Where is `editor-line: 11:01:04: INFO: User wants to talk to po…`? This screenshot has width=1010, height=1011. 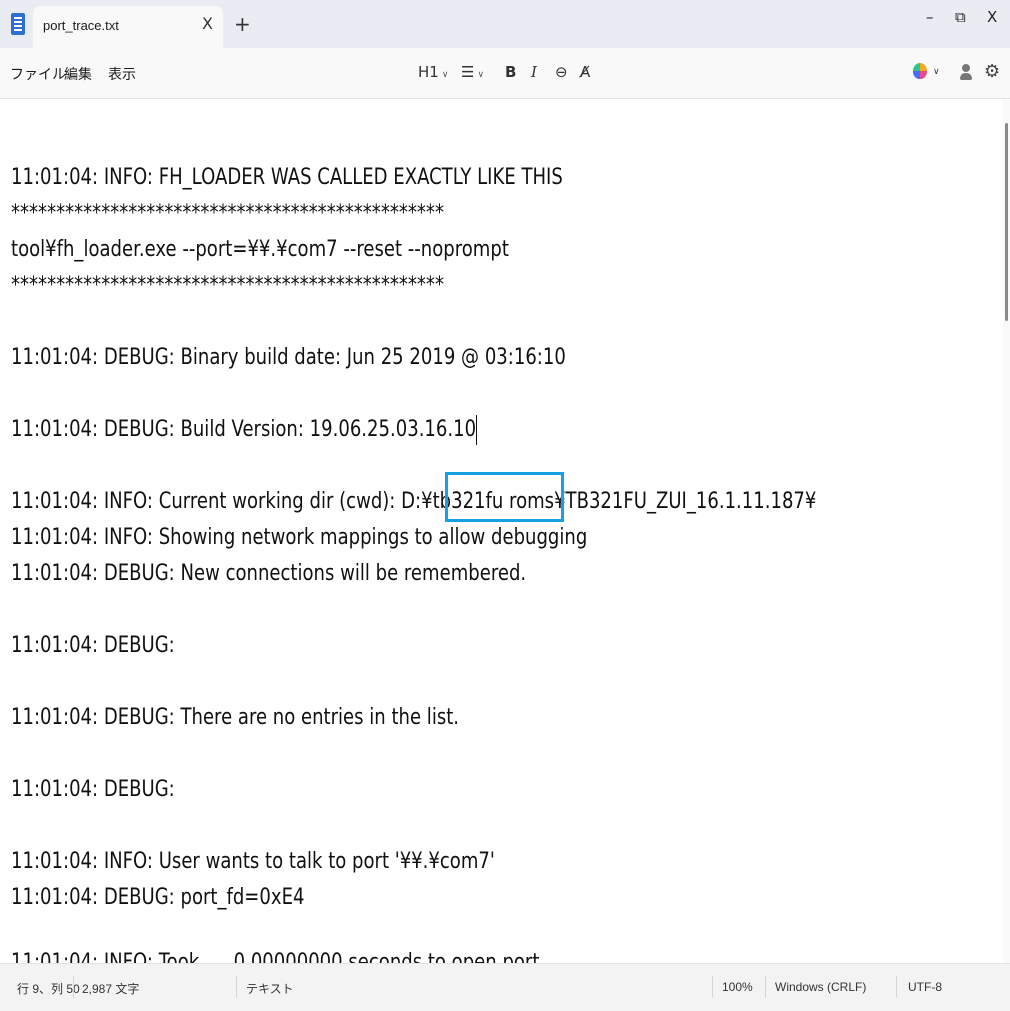 editor-line: 11:01:04: INFO: User wants to talk to po… is located at coordinates (253, 861).